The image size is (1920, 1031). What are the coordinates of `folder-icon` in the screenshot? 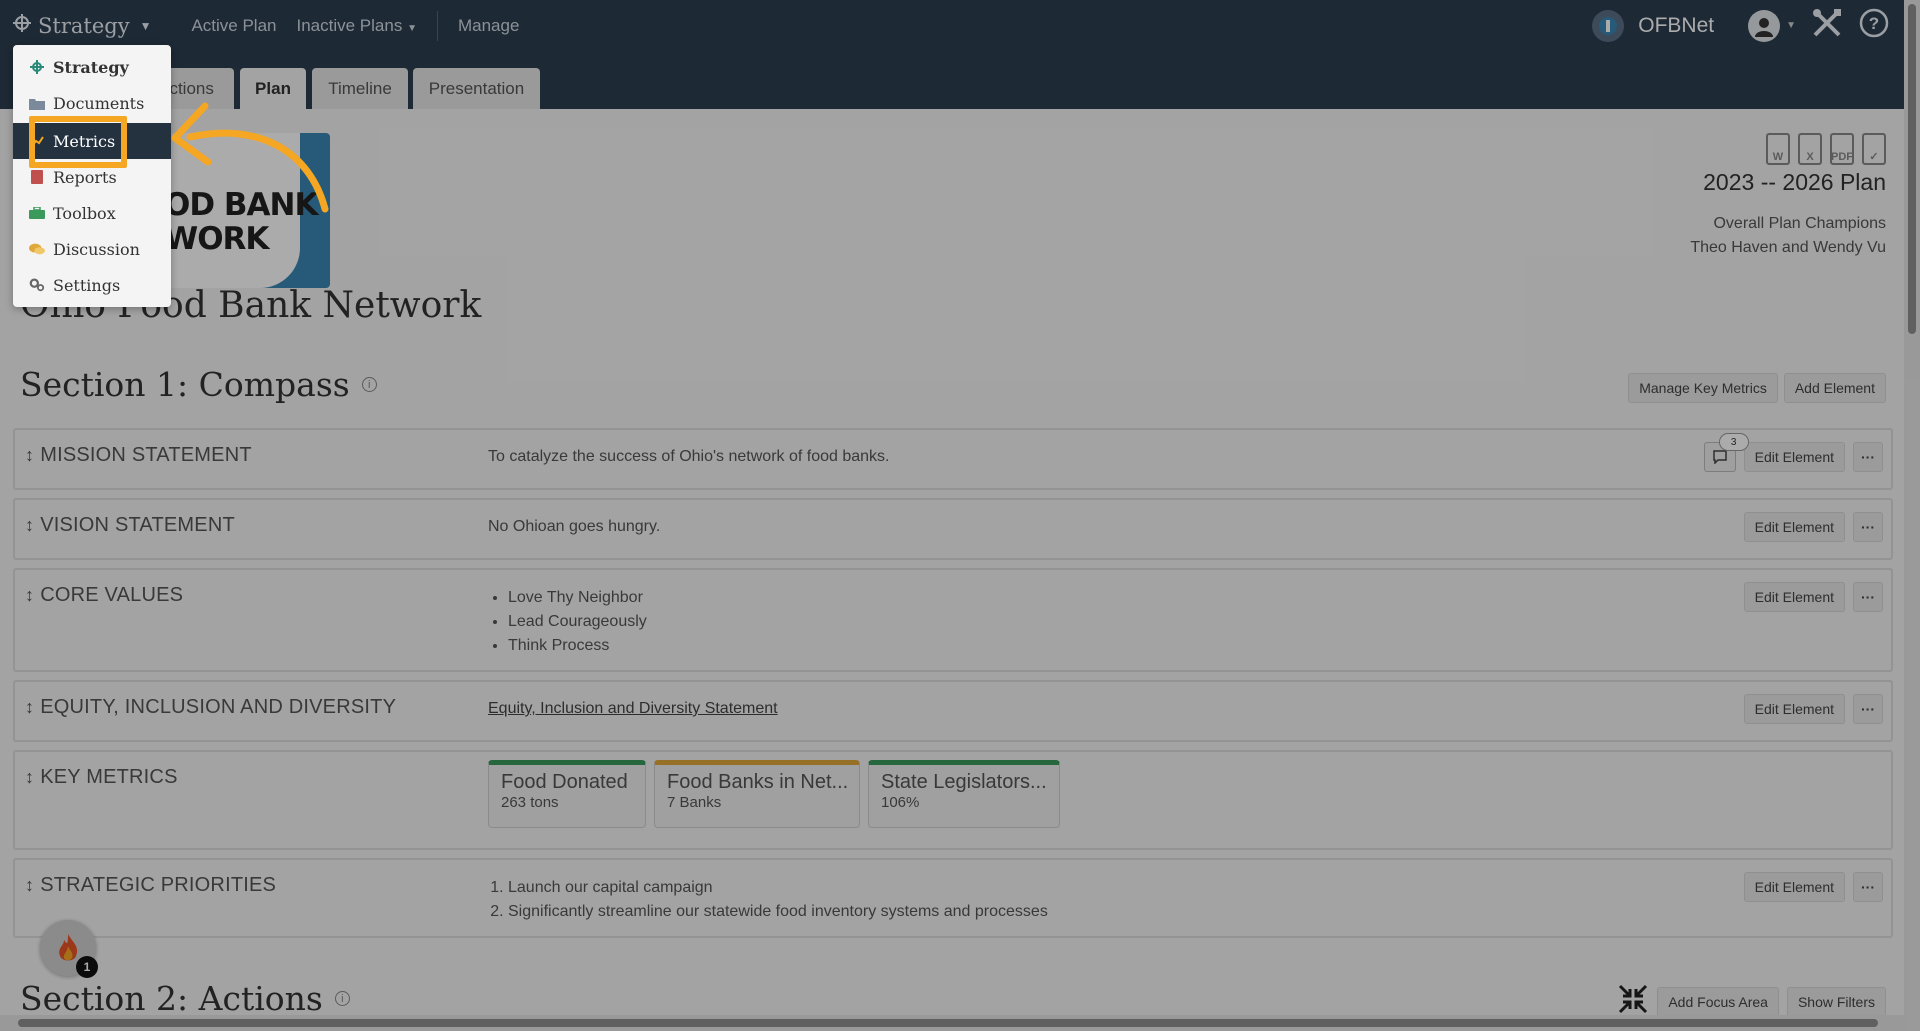 It's located at (37, 103).